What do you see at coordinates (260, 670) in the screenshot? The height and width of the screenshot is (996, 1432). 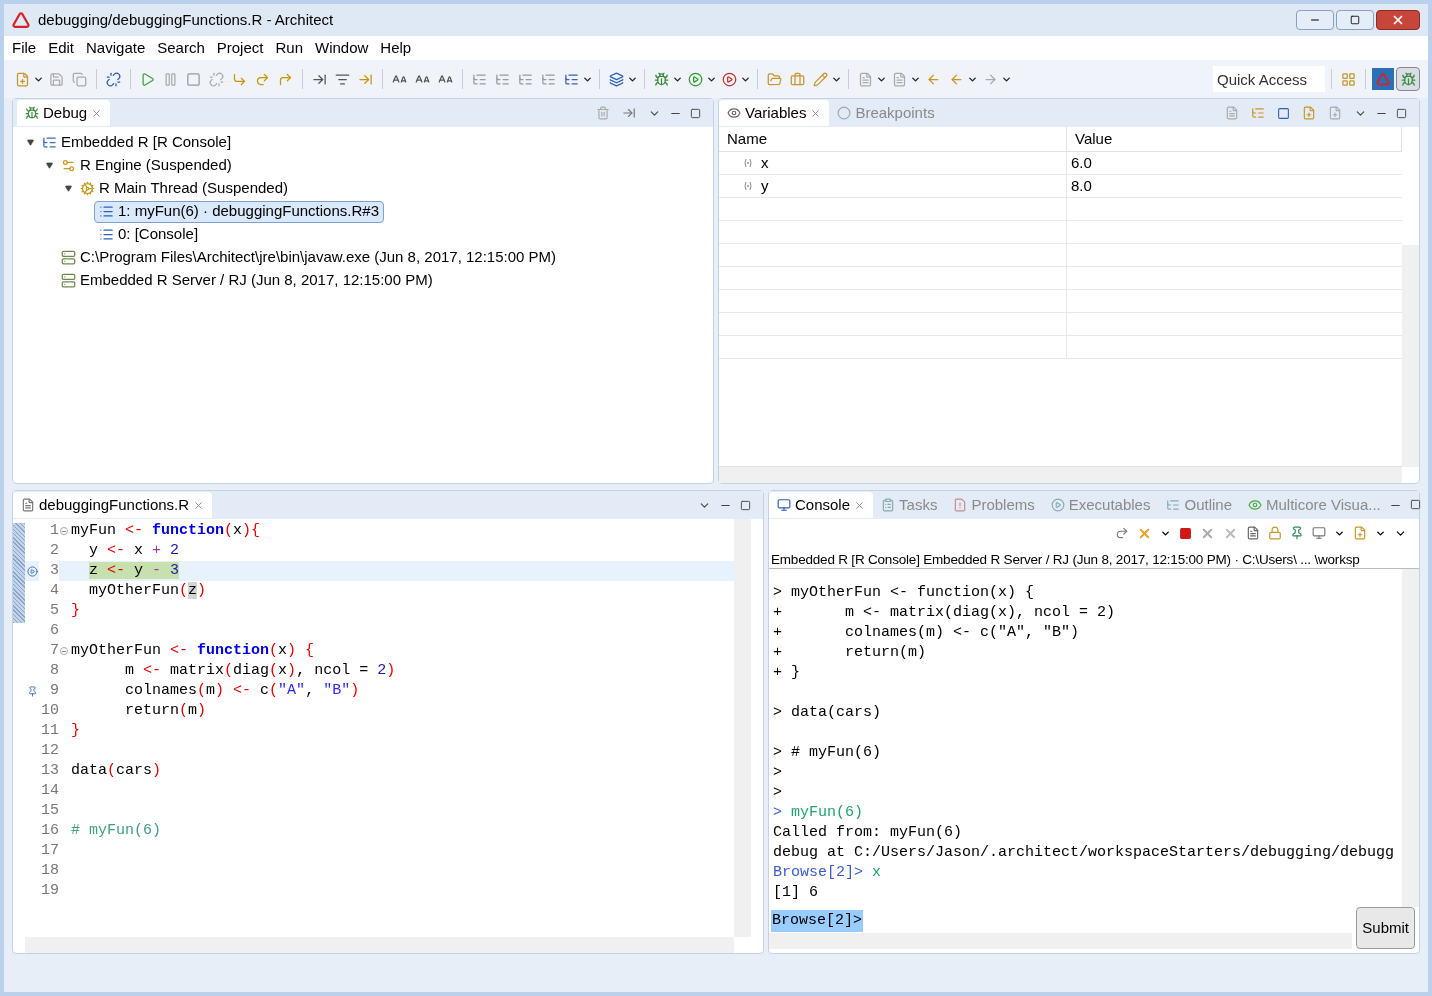 I see `code-line: m <- matrix(diag(x), ncol = 2)` at bounding box center [260, 670].